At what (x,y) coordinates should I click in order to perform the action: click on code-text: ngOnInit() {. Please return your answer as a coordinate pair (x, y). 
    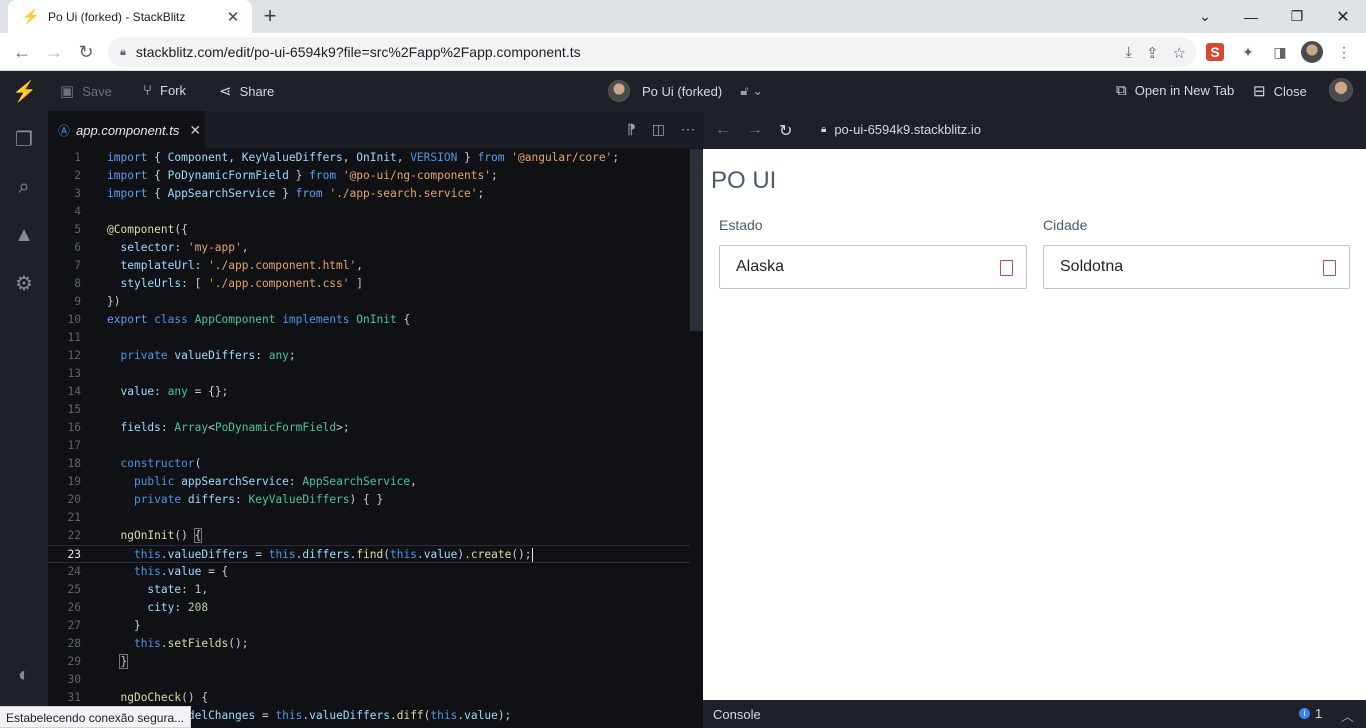
    Looking at the image, I should click on (161, 535).